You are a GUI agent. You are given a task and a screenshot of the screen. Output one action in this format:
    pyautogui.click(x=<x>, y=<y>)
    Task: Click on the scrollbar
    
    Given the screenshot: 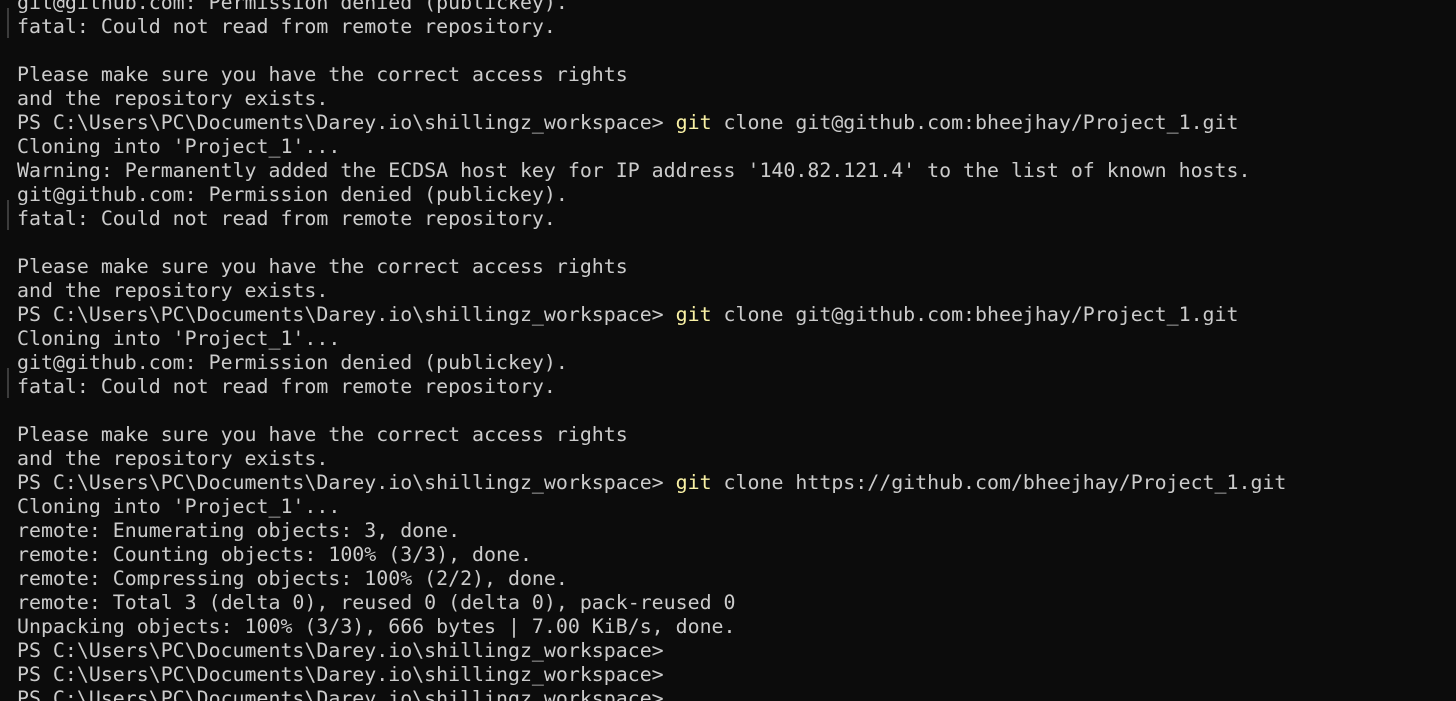 What is the action you would take?
    pyautogui.click(x=1449, y=350)
    